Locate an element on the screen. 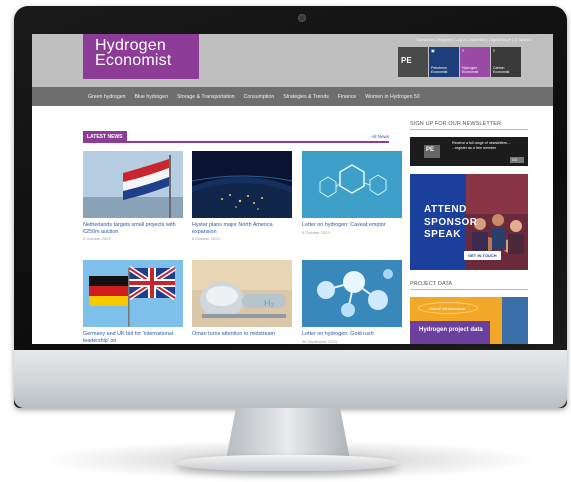 This screenshot has width=571, height=482. news-date: 6 October 2023 is located at coordinates (206, 238).